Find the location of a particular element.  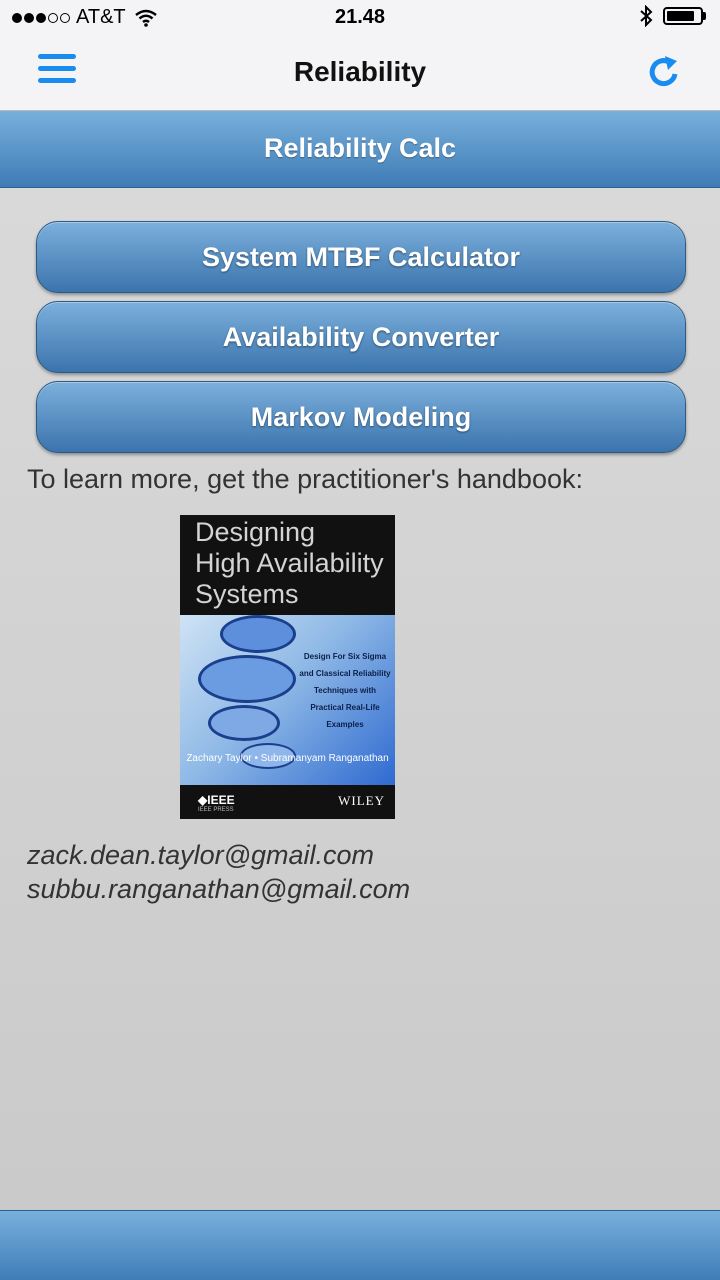

status-right is located at coordinates (672, 16).